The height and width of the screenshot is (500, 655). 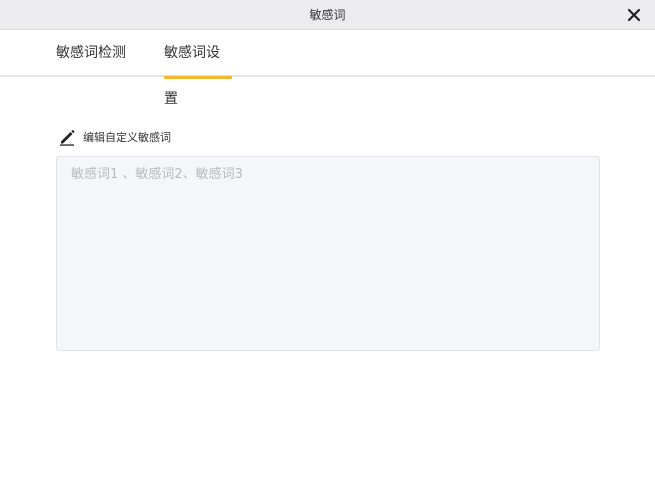 What do you see at coordinates (198, 68) in the screenshot?
I see `tab-sensitive-word-settings: 敏感词设置` at bounding box center [198, 68].